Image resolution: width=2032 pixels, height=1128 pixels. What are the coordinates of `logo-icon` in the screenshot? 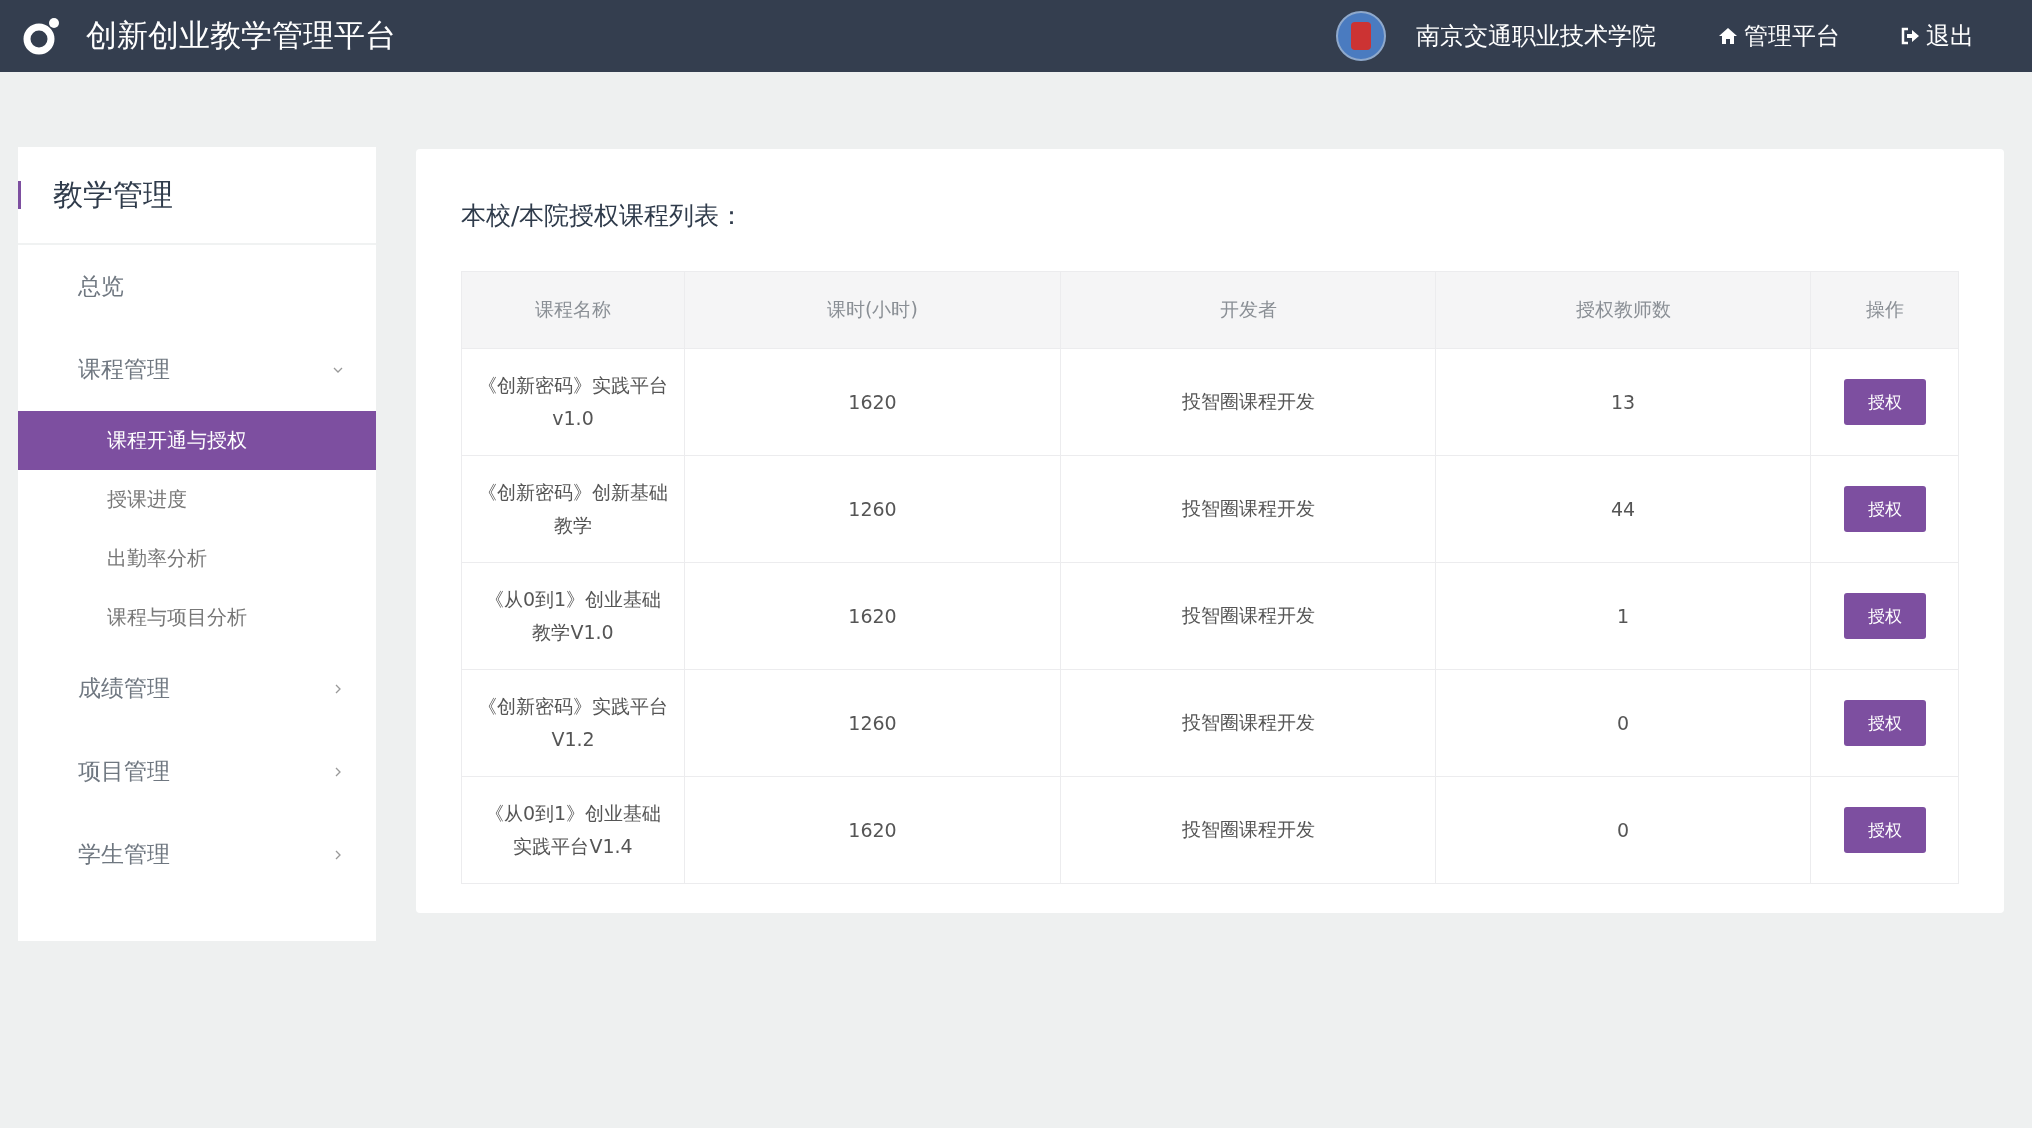 It's located at (42, 36).